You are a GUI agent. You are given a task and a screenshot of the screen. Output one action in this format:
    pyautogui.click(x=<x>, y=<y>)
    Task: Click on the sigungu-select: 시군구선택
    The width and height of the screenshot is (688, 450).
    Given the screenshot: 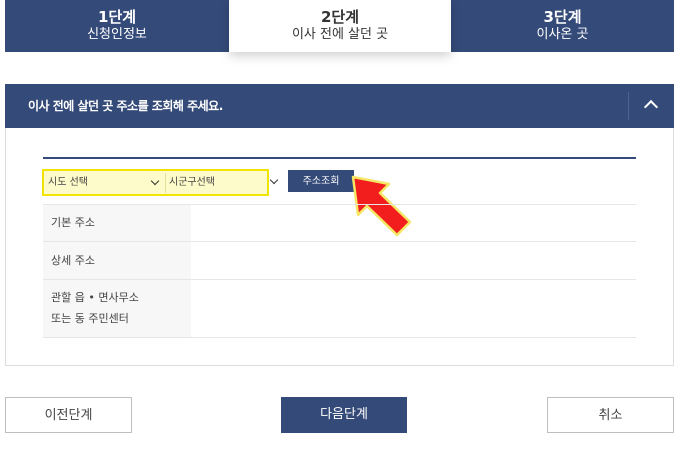 What is the action you would take?
    pyautogui.click(x=219, y=183)
    